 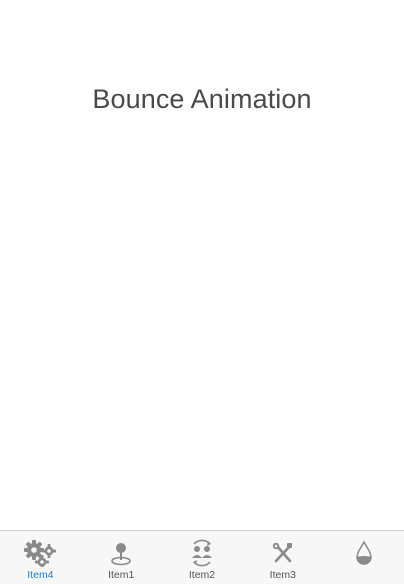 What do you see at coordinates (202, 553) in the screenshot?
I see `sync-users-icon` at bounding box center [202, 553].